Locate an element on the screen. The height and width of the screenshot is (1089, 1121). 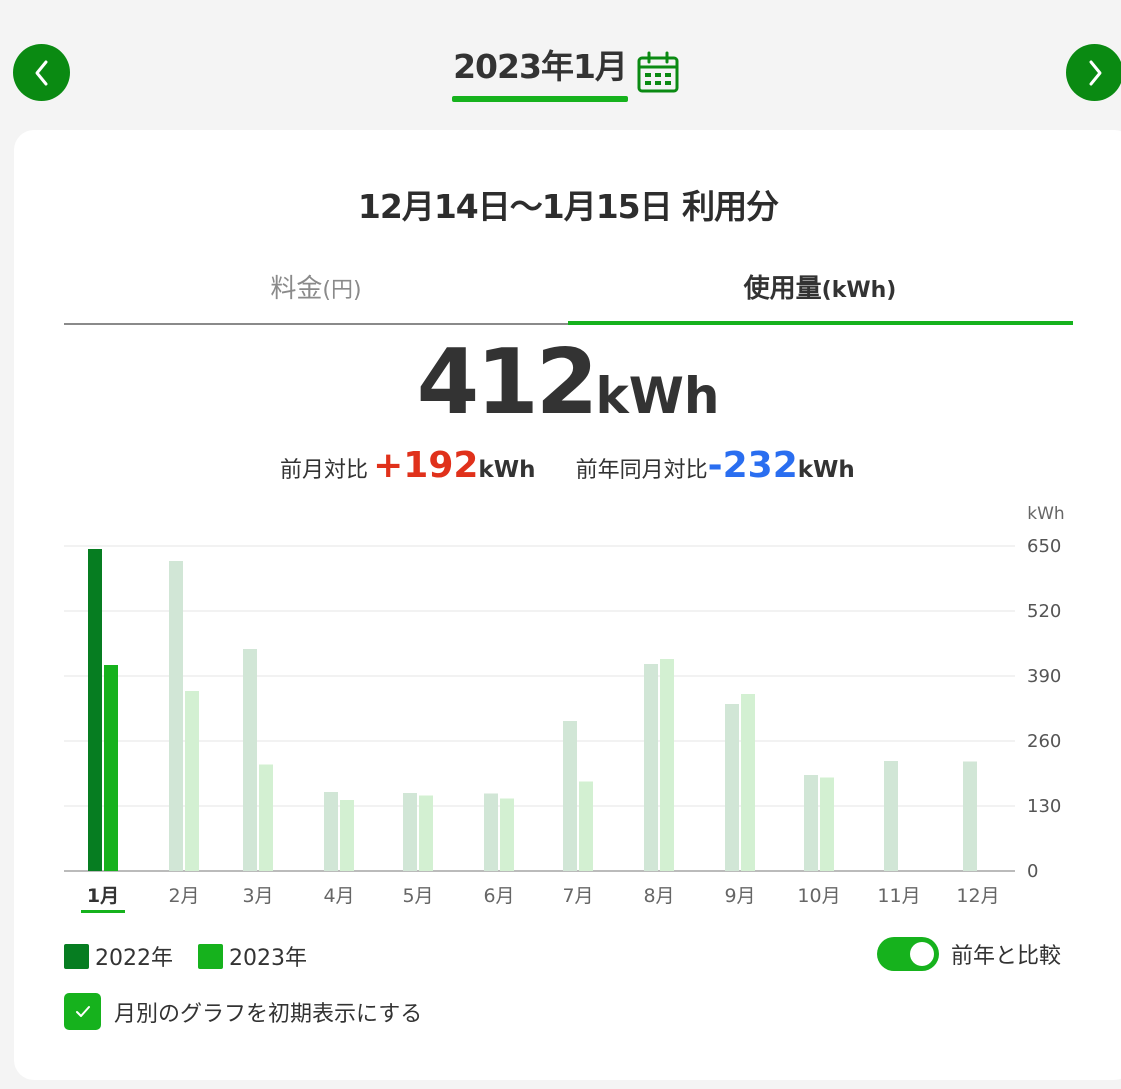
check-icon is located at coordinates (82, 1011).